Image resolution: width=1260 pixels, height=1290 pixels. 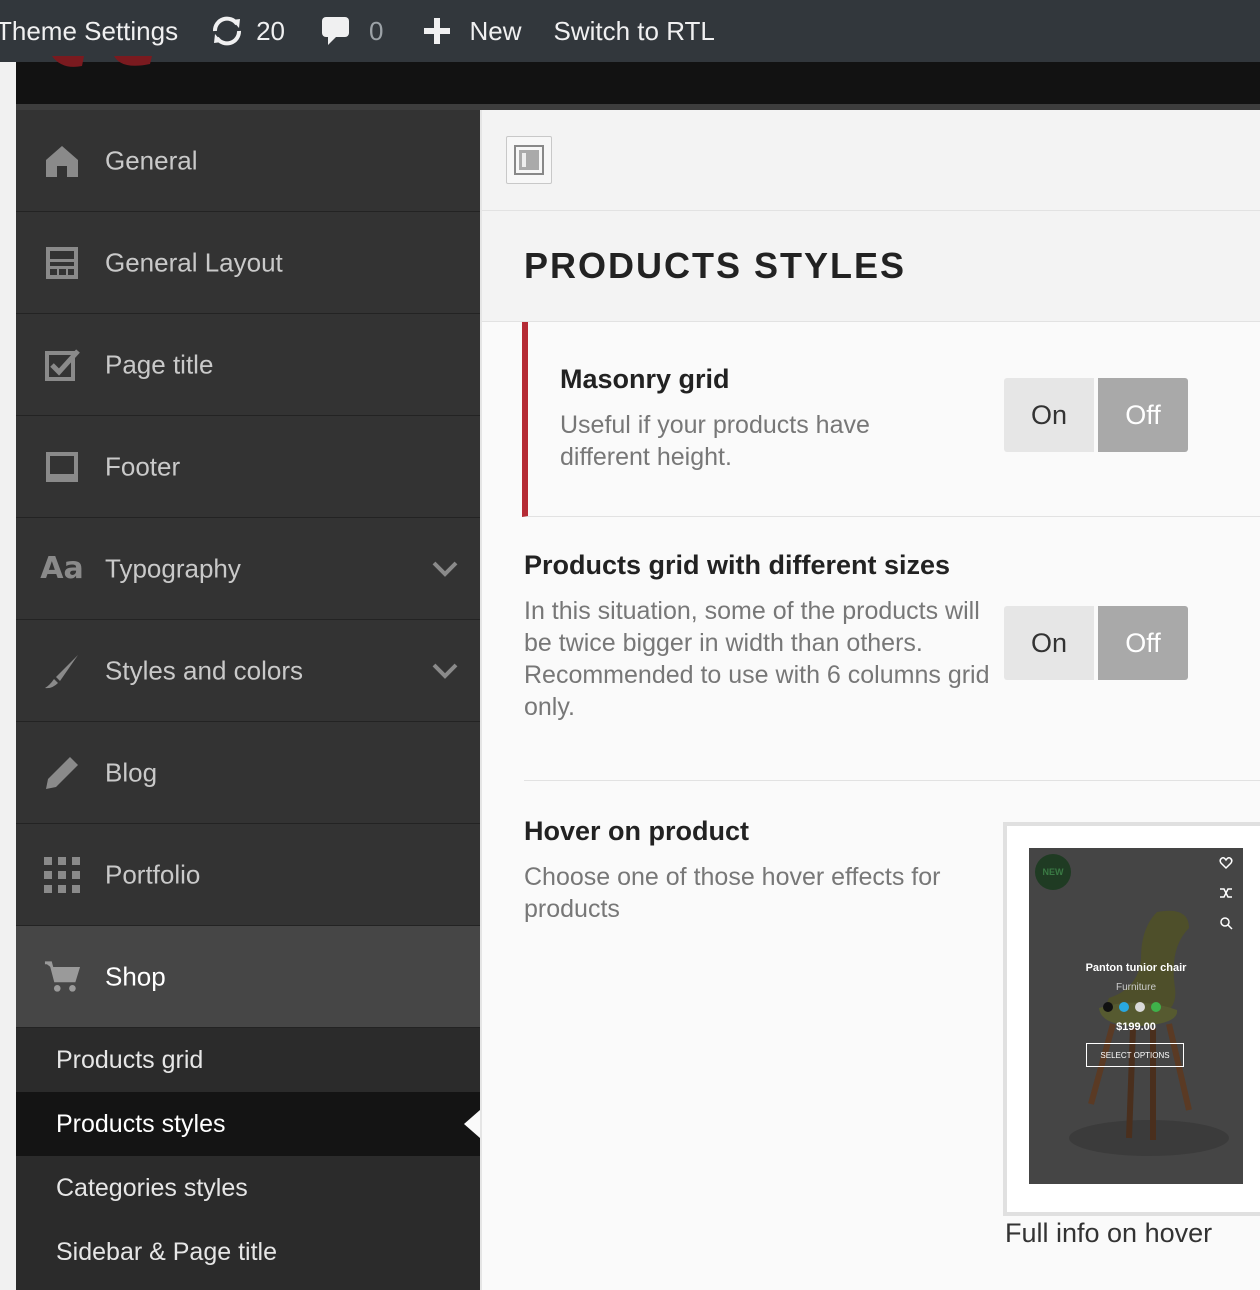 I want to click on refresh-icon, so click(x=227, y=31).